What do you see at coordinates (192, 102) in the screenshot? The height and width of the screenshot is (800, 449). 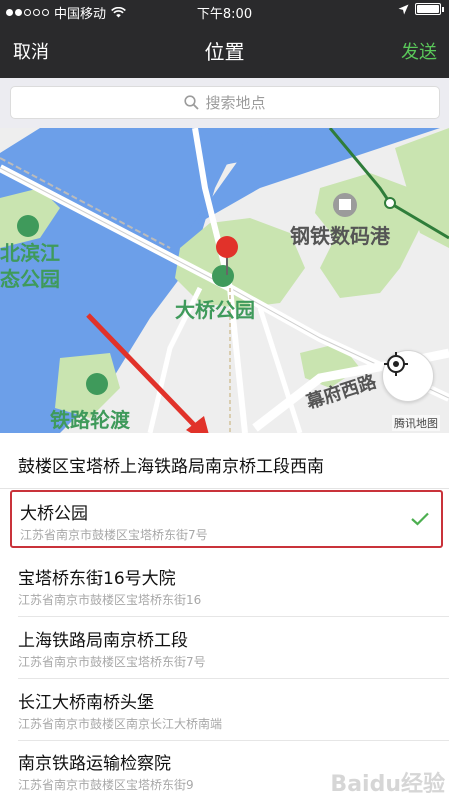 I see `search-icon` at bounding box center [192, 102].